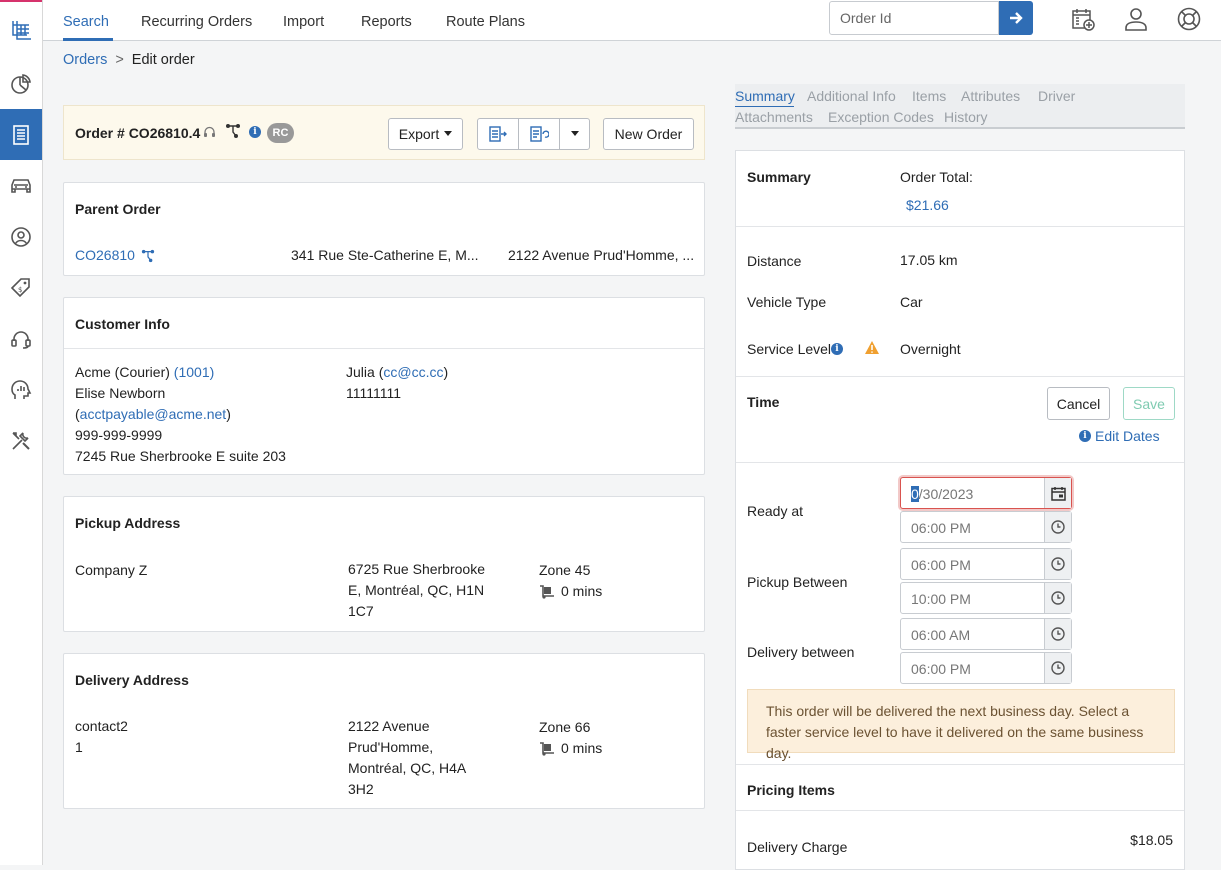 The width and height of the screenshot is (1221, 870). What do you see at coordinates (930, 349) in the screenshot?
I see `service-level-value: Overnight` at bounding box center [930, 349].